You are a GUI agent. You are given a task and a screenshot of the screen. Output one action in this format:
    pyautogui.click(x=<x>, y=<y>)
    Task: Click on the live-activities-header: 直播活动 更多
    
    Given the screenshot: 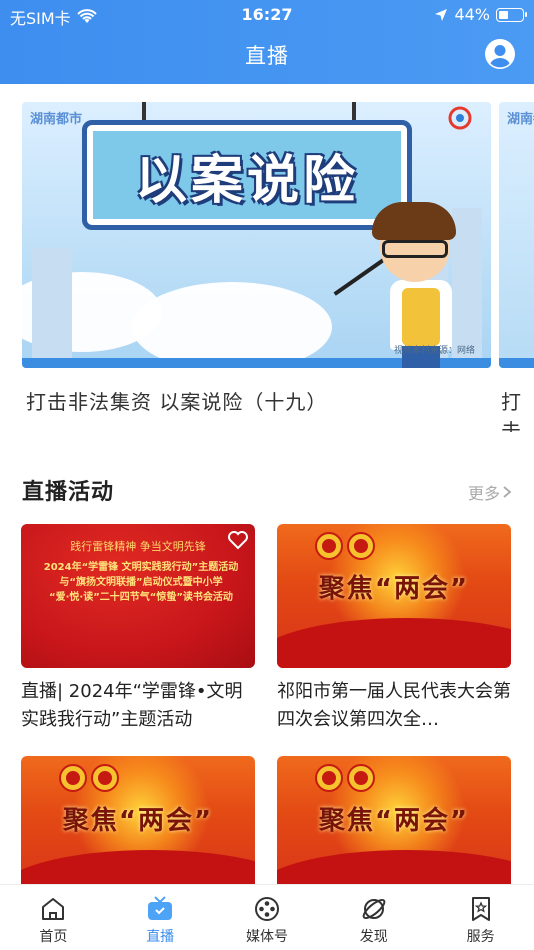 What is the action you would take?
    pyautogui.click(x=267, y=490)
    